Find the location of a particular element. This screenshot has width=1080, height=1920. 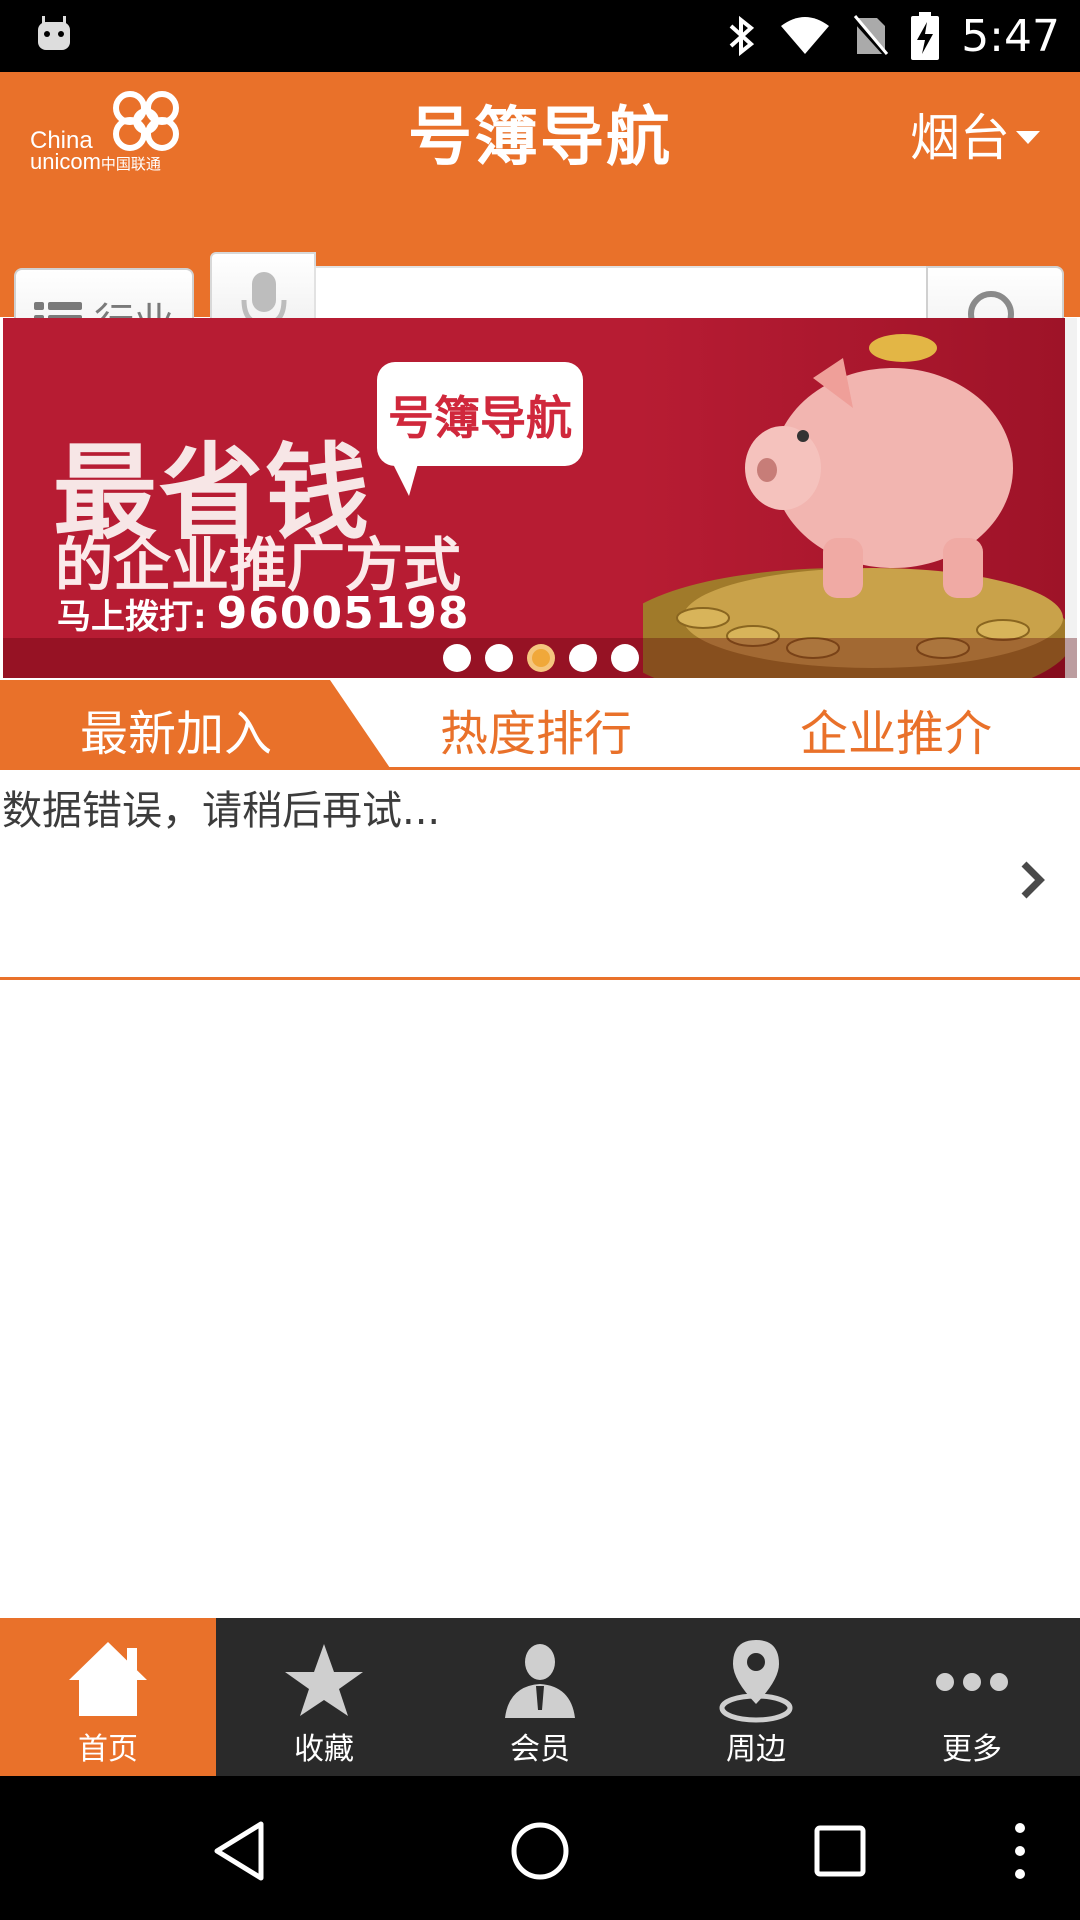

more-dots-icon is located at coordinates (972, 1682).